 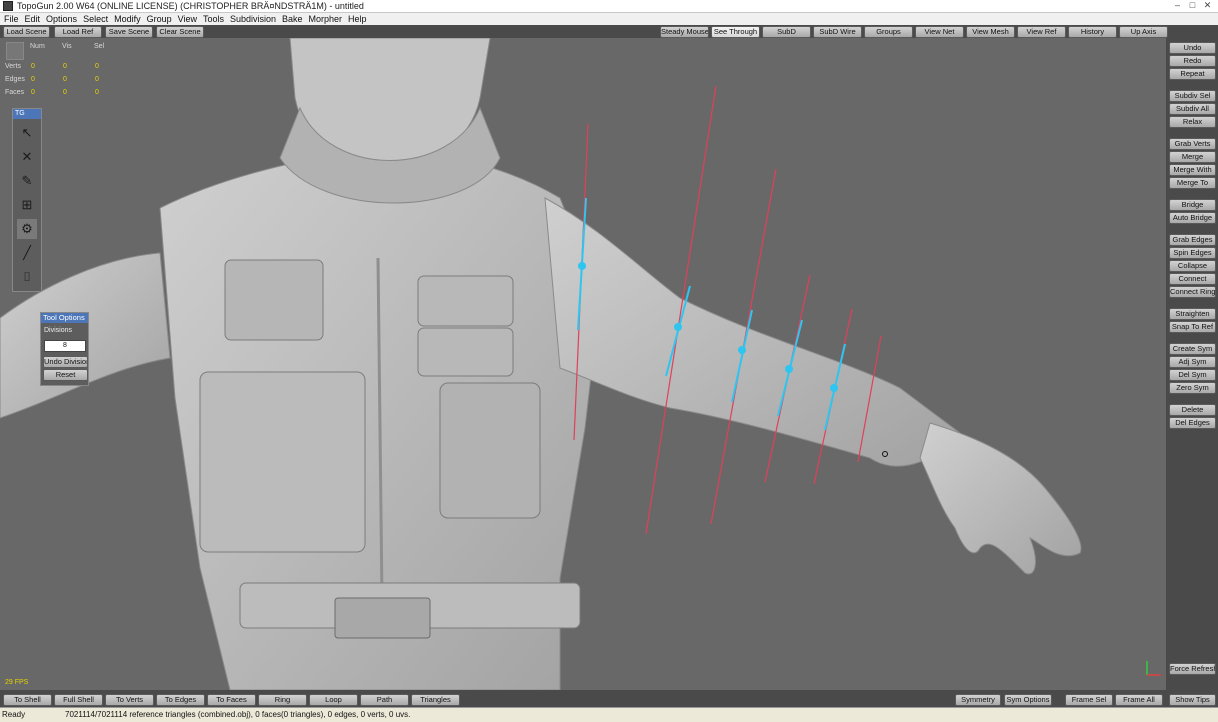 I want to click on toolbox-panel: TG ↖ ✕ ✎ ⊞ ⚙ ╱ ⌷, so click(x=27, y=200).